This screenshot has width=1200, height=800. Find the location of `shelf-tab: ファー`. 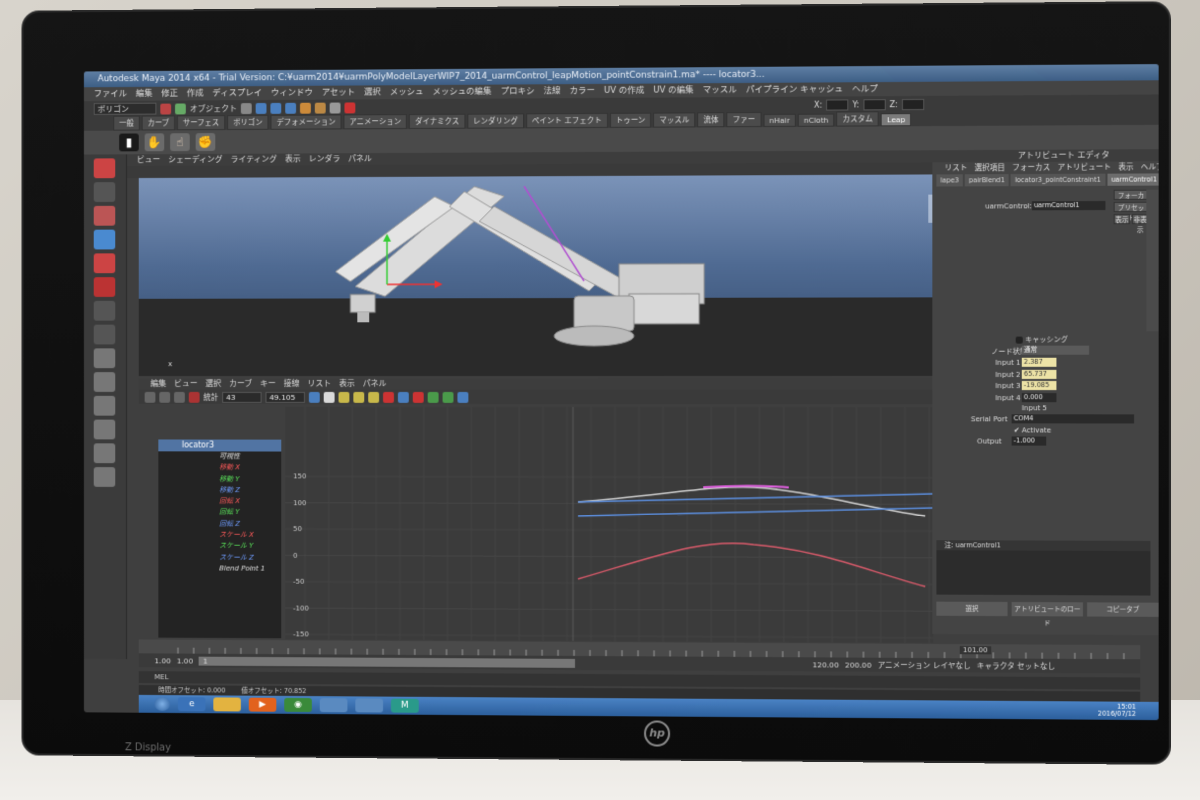

shelf-tab: ファー is located at coordinates (744, 119).